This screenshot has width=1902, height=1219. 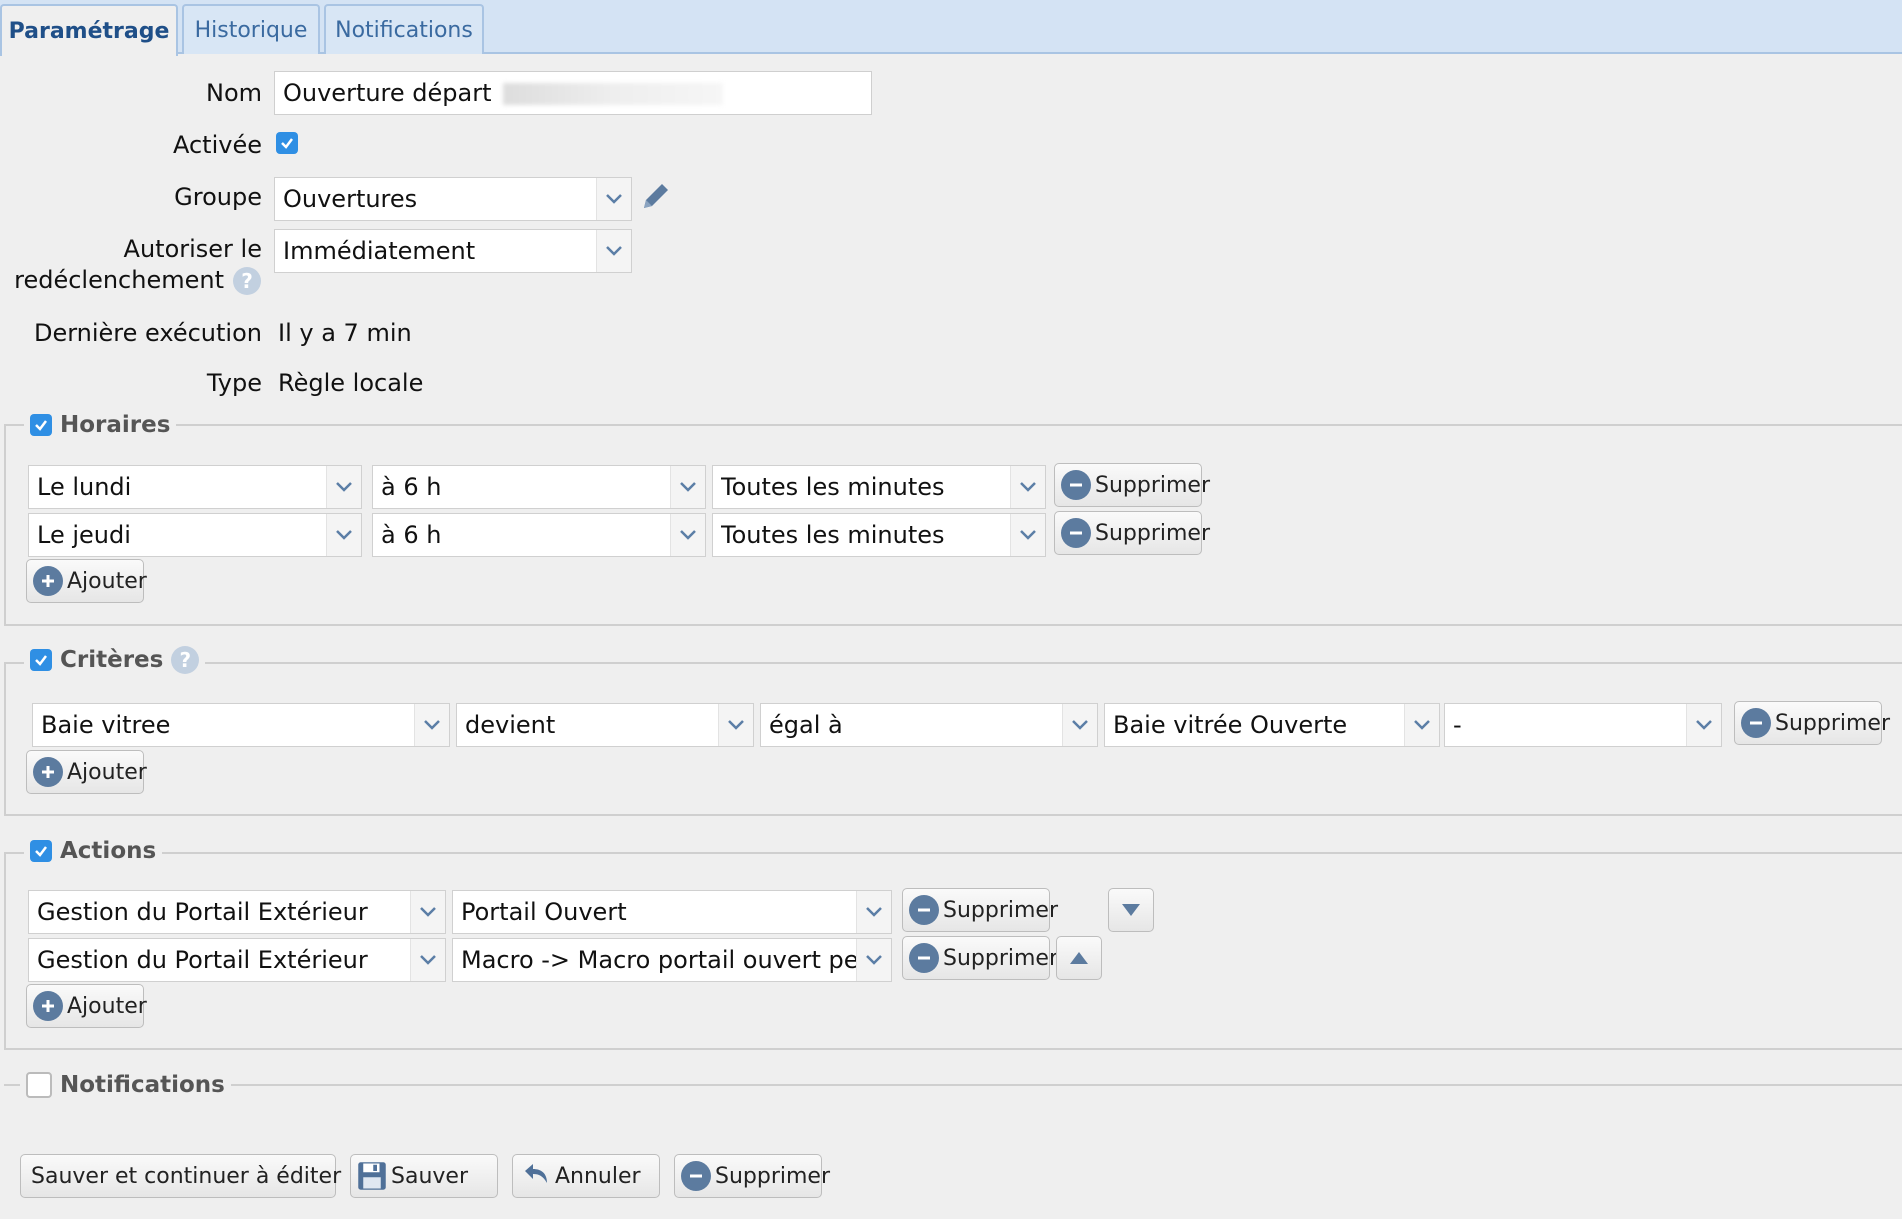 What do you see at coordinates (379, 251) in the screenshot?
I see `autoriser-value: Immédiatement` at bounding box center [379, 251].